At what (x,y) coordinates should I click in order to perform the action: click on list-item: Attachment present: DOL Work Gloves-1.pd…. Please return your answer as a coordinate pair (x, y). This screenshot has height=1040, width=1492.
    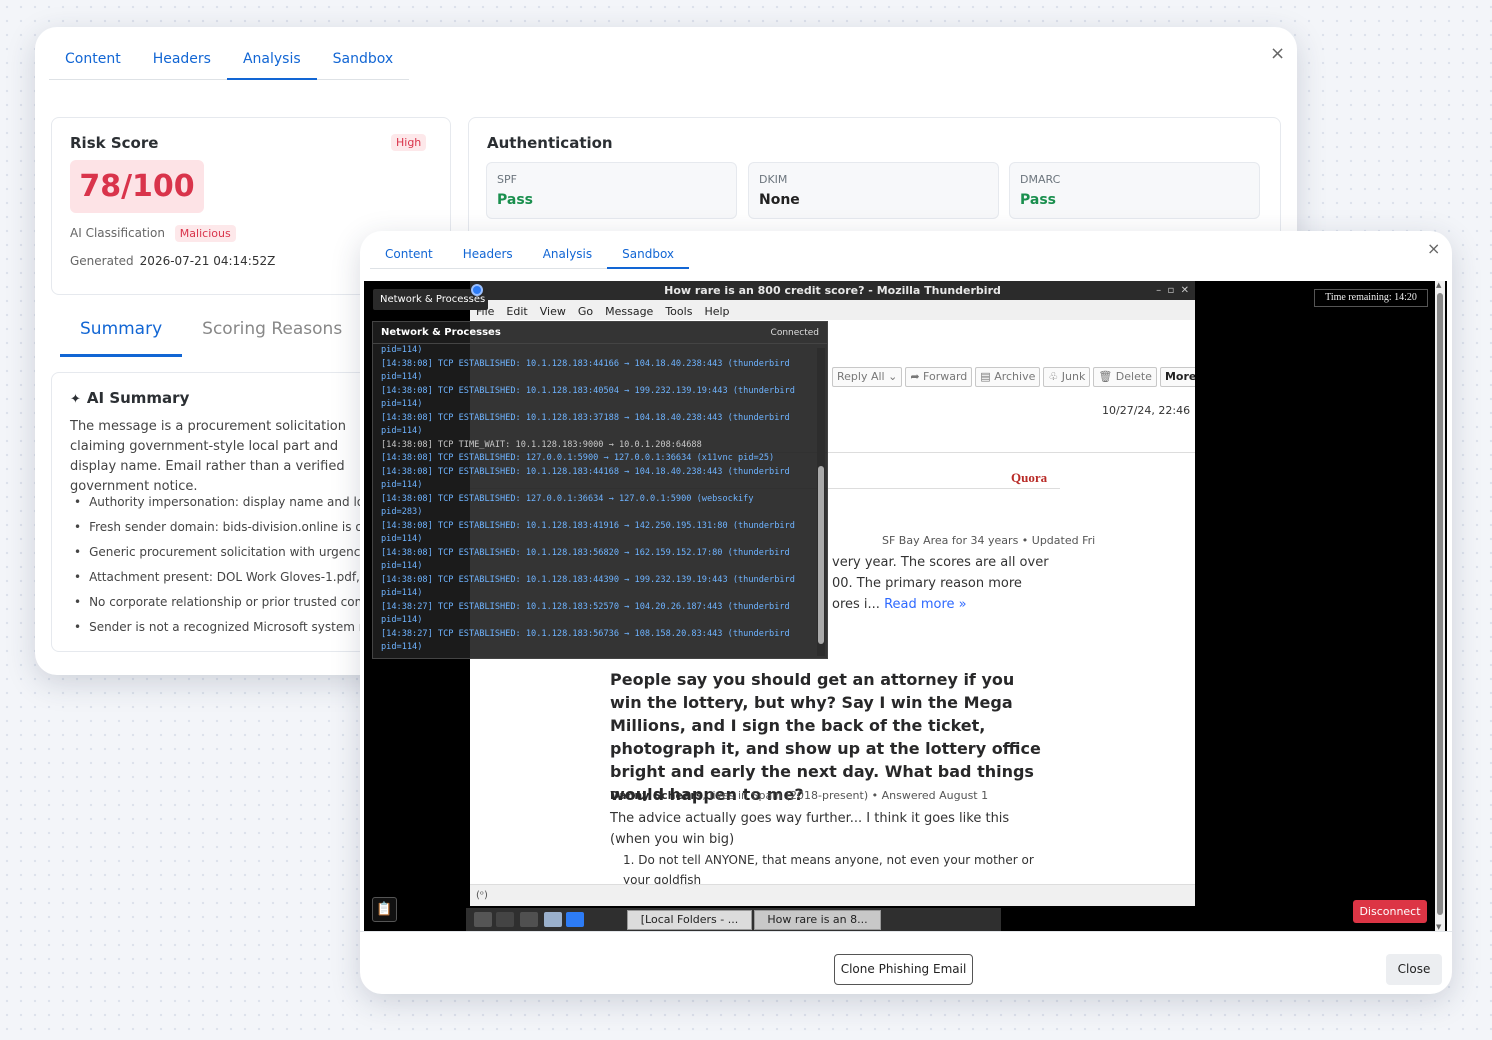
    Looking at the image, I should click on (226, 577).